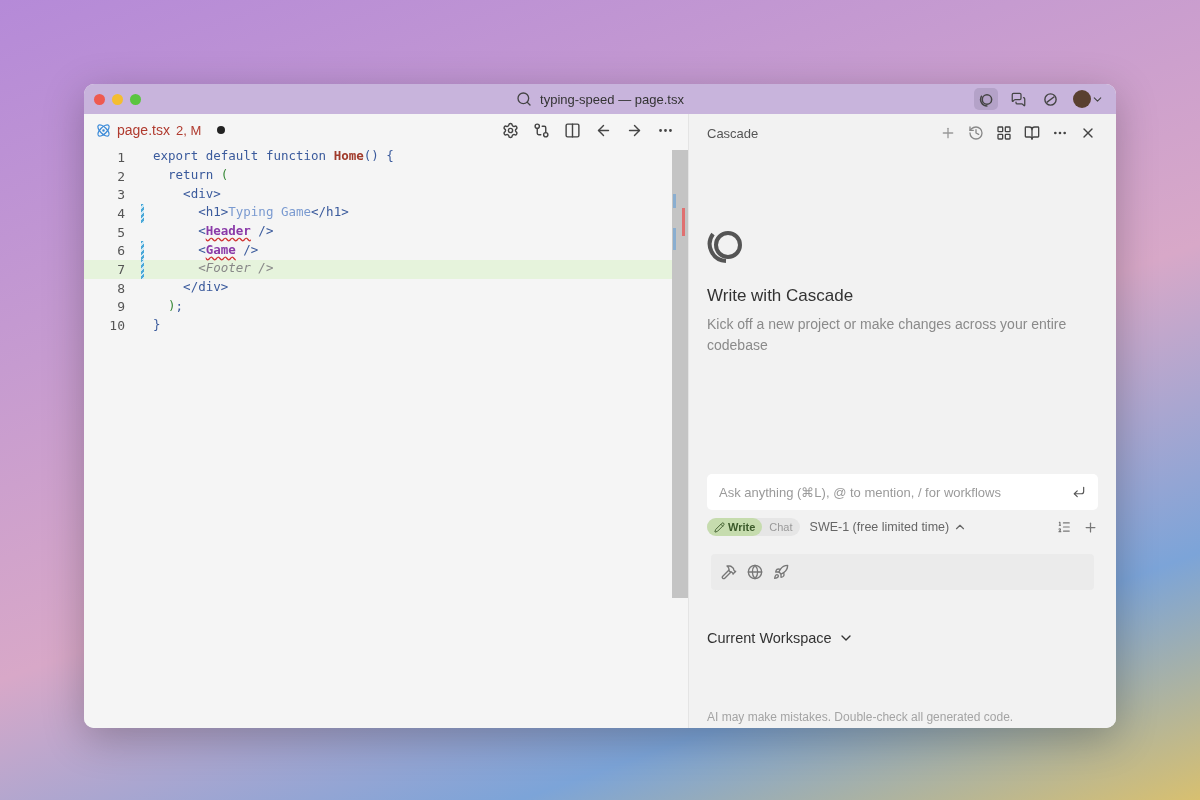  What do you see at coordinates (120, 157) in the screenshot?
I see `line-number: 1` at bounding box center [120, 157].